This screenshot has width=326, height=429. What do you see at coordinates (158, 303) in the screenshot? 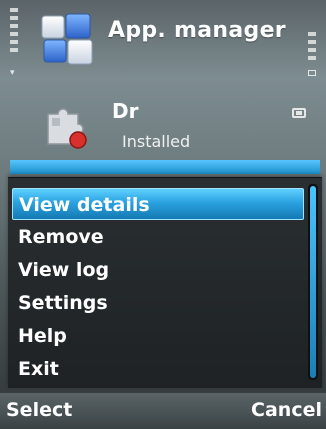
I see `menu-item-settings: Settings` at bounding box center [158, 303].